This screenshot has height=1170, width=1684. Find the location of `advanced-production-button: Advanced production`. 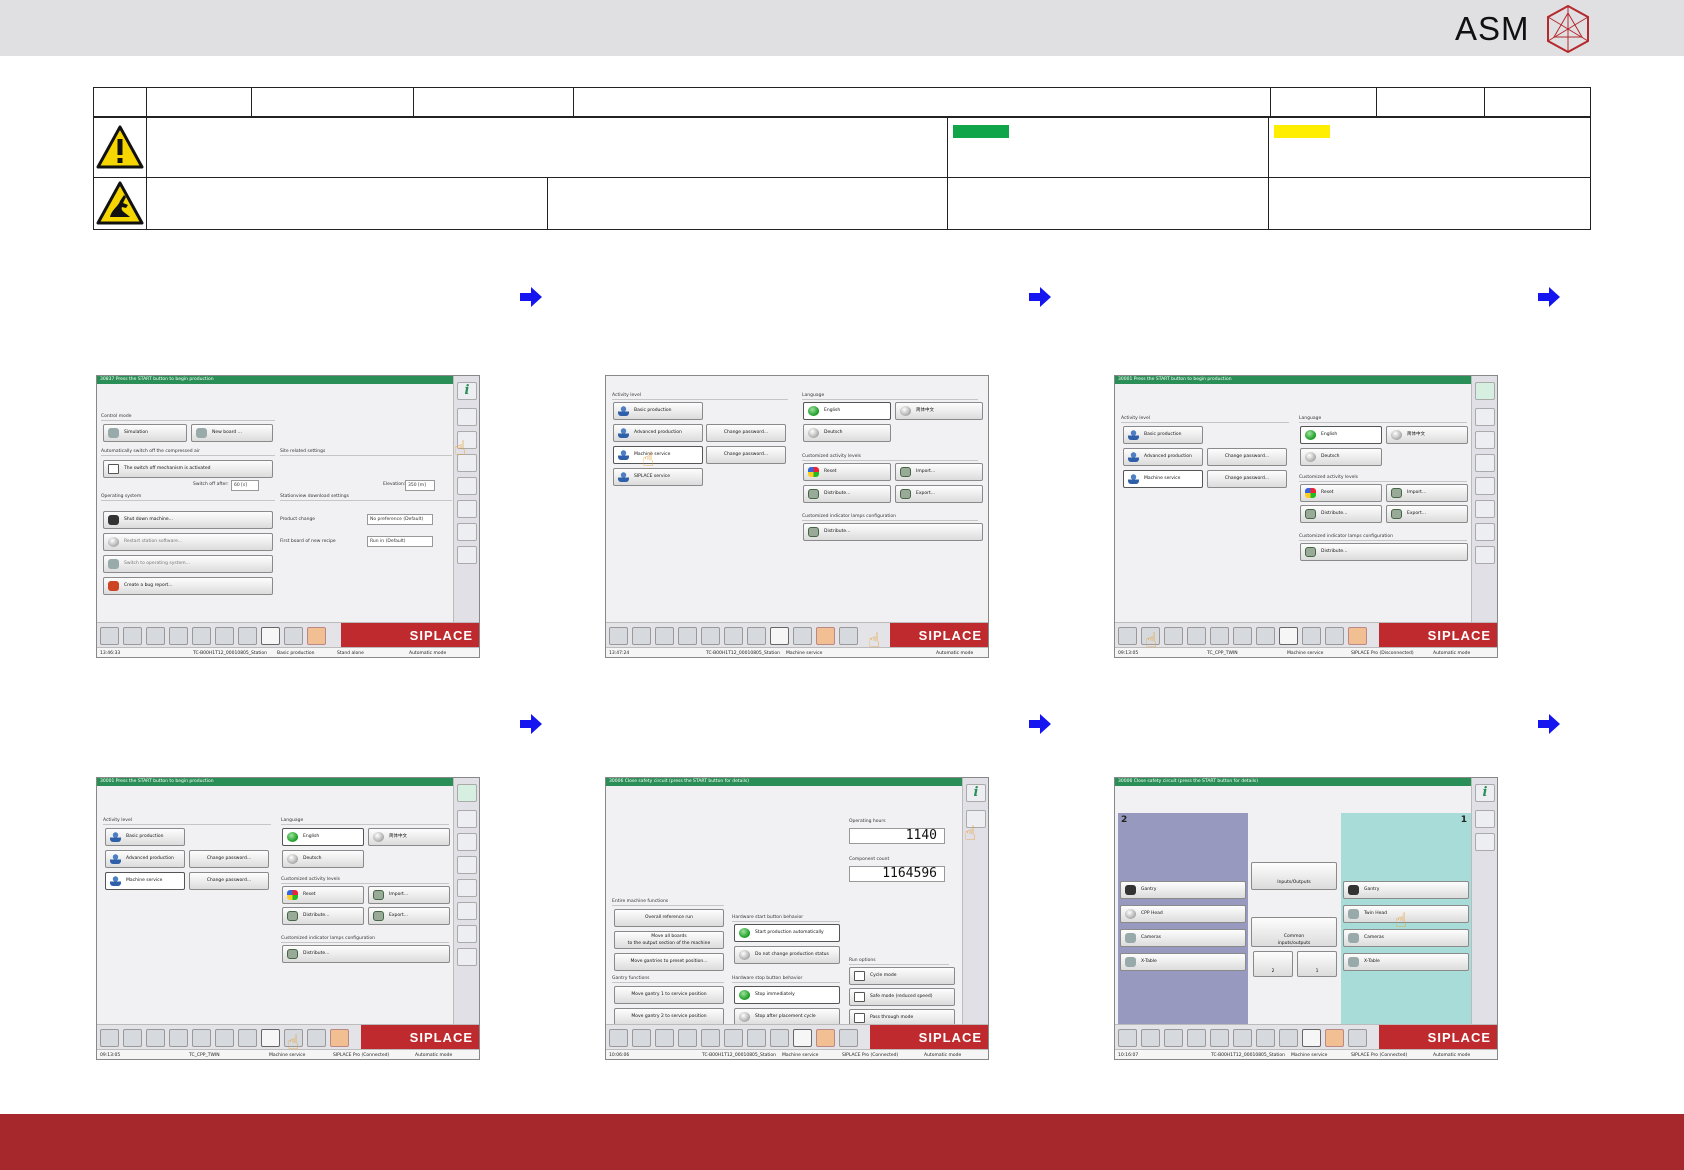

advanced-production-button: Advanced production is located at coordinates (1163, 457).